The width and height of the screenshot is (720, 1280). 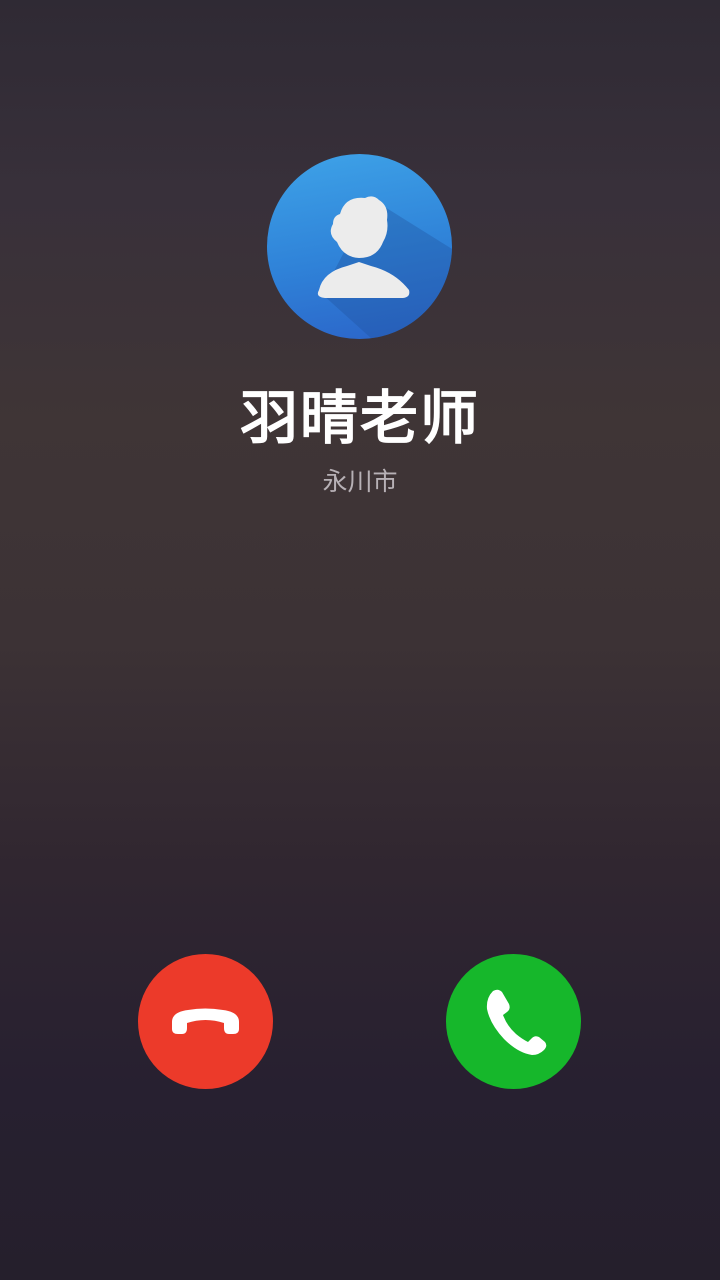 I want to click on caller-avatar, so click(x=359, y=246).